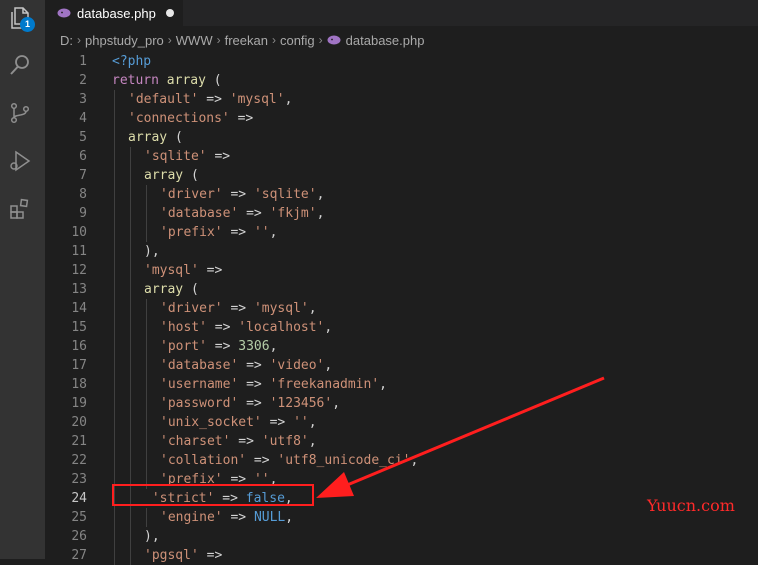 The image size is (758, 565). What do you see at coordinates (246, 40) in the screenshot?
I see `breadcrumb-item: freekan` at bounding box center [246, 40].